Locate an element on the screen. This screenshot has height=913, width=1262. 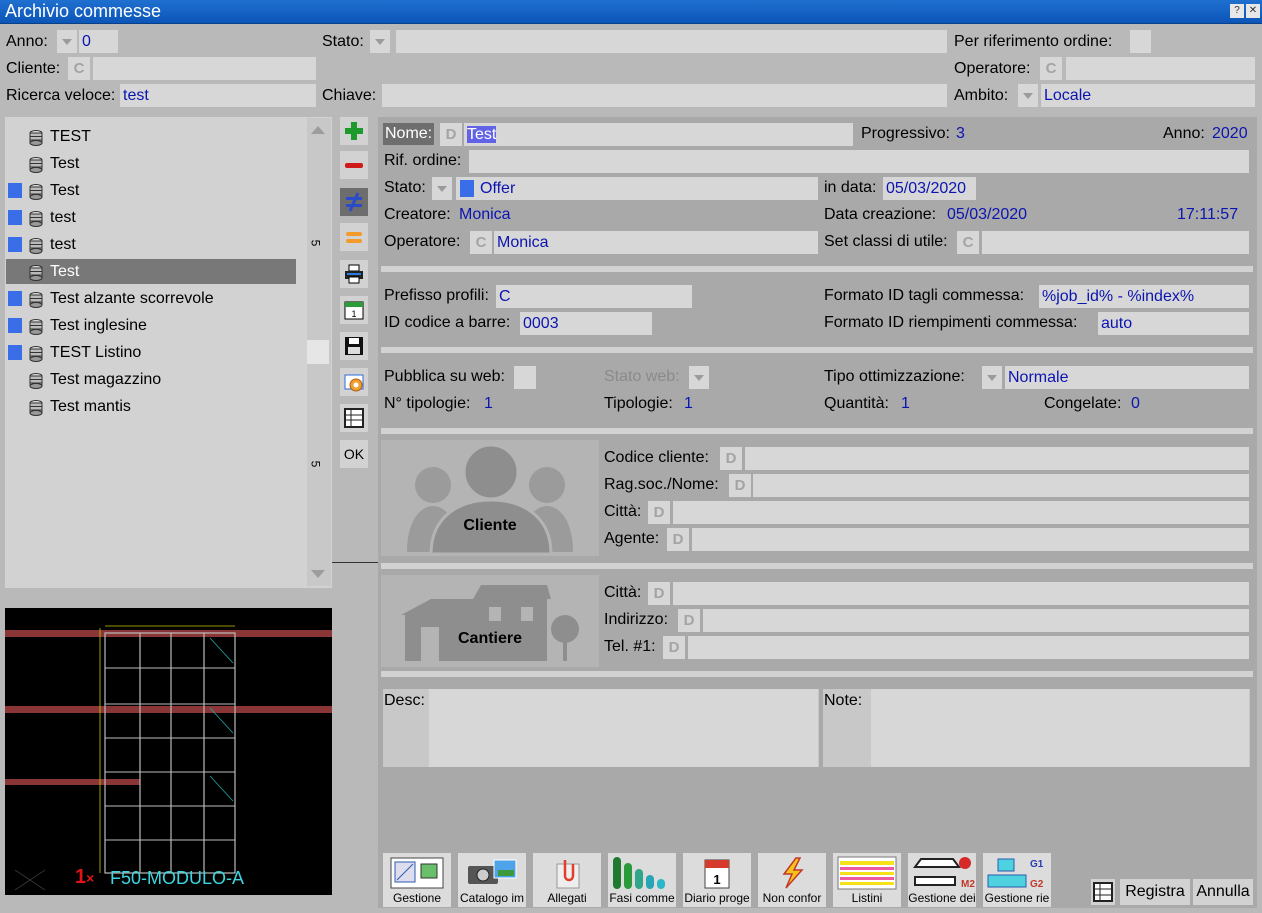
chiave-input is located at coordinates (664, 95).